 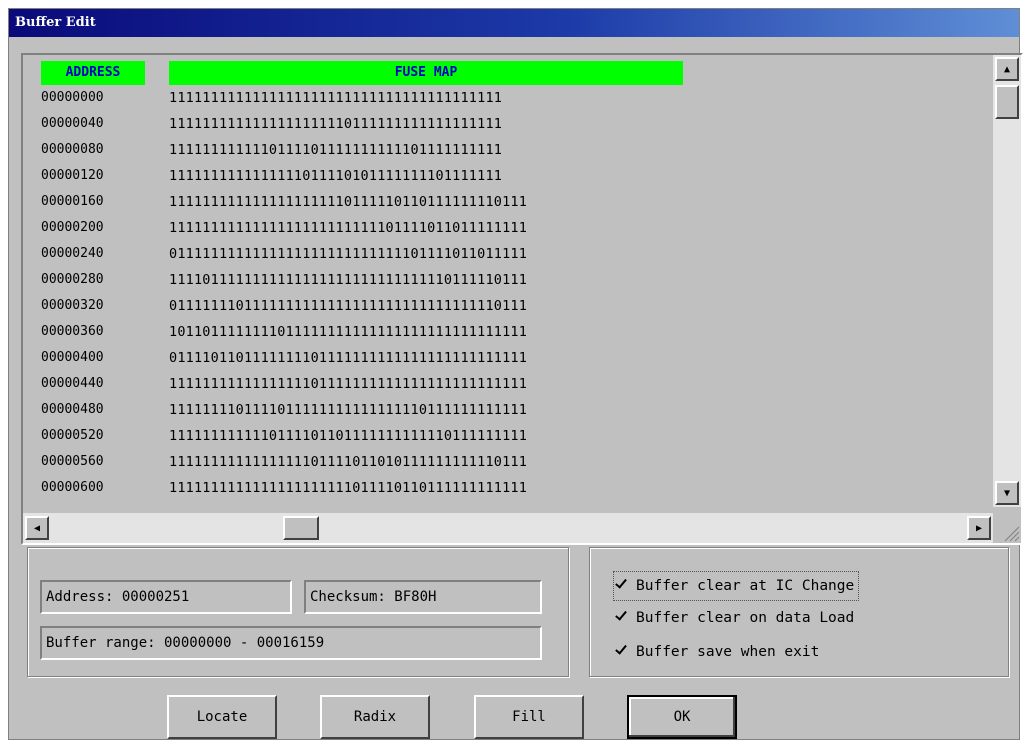 What do you see at coordinates (508, 528) in the screenshot?
I see `horizontal-scrollbar: ◀ ▶` at bounding box center [508, 528].